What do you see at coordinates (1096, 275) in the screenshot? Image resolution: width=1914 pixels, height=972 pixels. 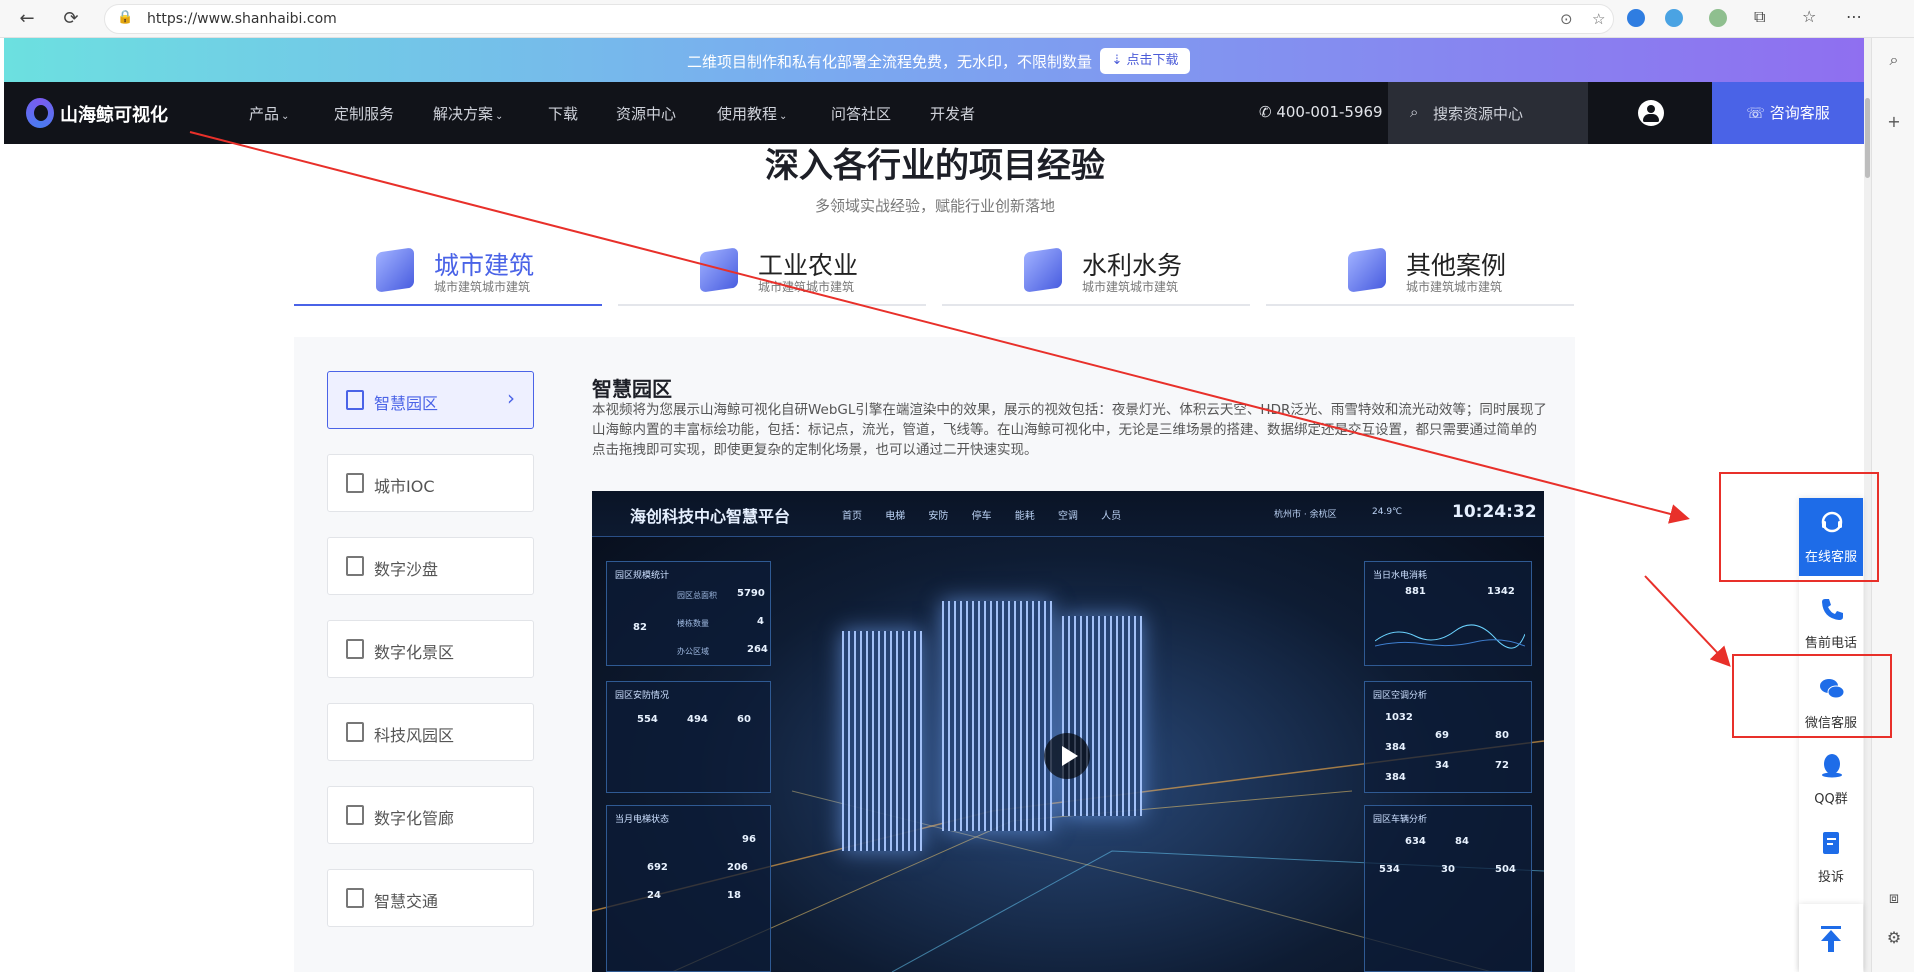 I see `tab-water-conservancy: 水利水务 城市建筑城市建筑` at bounding box center [1096, 275].